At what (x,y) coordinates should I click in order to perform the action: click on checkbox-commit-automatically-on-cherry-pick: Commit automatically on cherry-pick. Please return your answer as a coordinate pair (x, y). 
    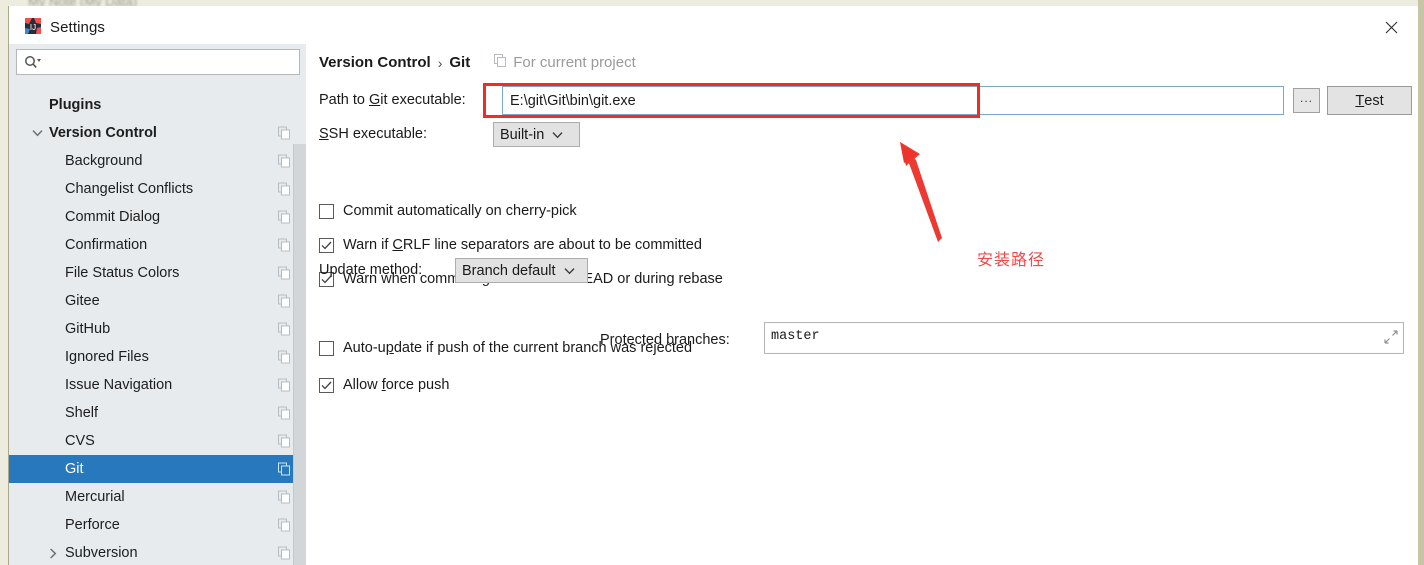
    Looking at the image, I should click on (448, 211).